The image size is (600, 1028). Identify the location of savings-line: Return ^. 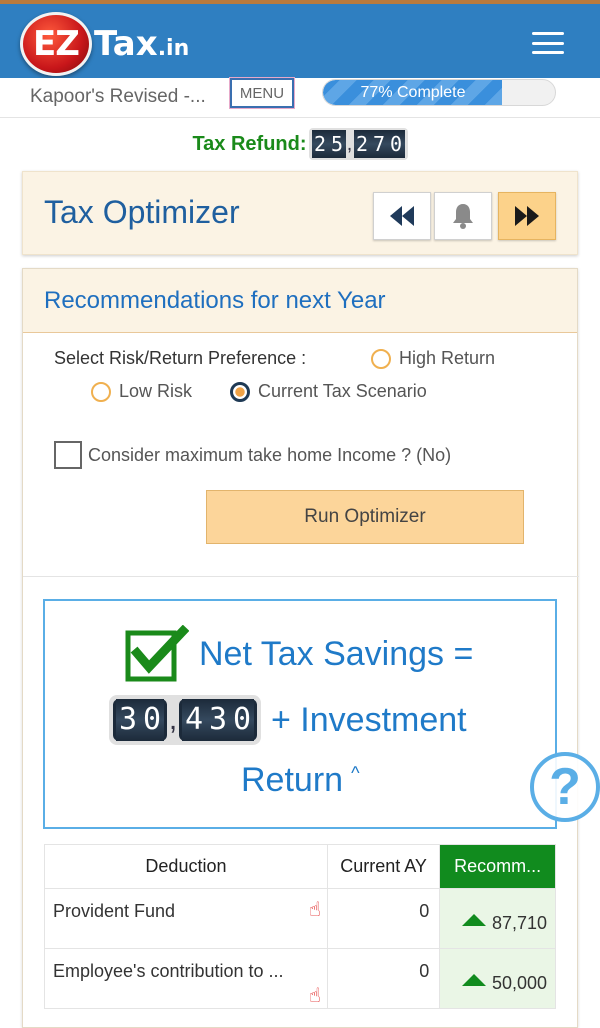
(300, 780).